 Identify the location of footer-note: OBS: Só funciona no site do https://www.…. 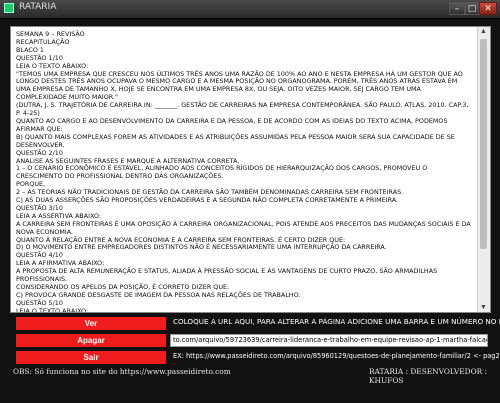
(122, 371).